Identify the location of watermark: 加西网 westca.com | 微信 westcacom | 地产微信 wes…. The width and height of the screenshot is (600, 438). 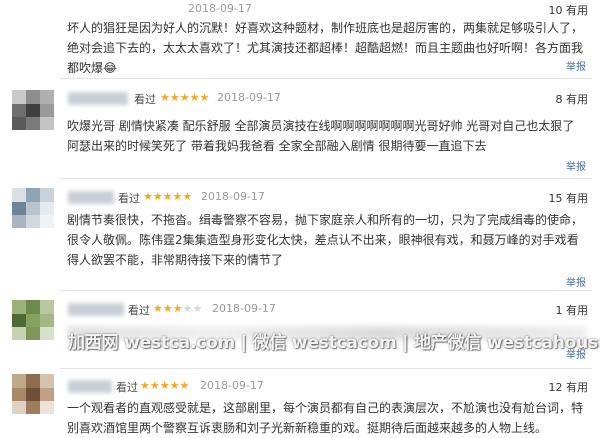
(334, 343).